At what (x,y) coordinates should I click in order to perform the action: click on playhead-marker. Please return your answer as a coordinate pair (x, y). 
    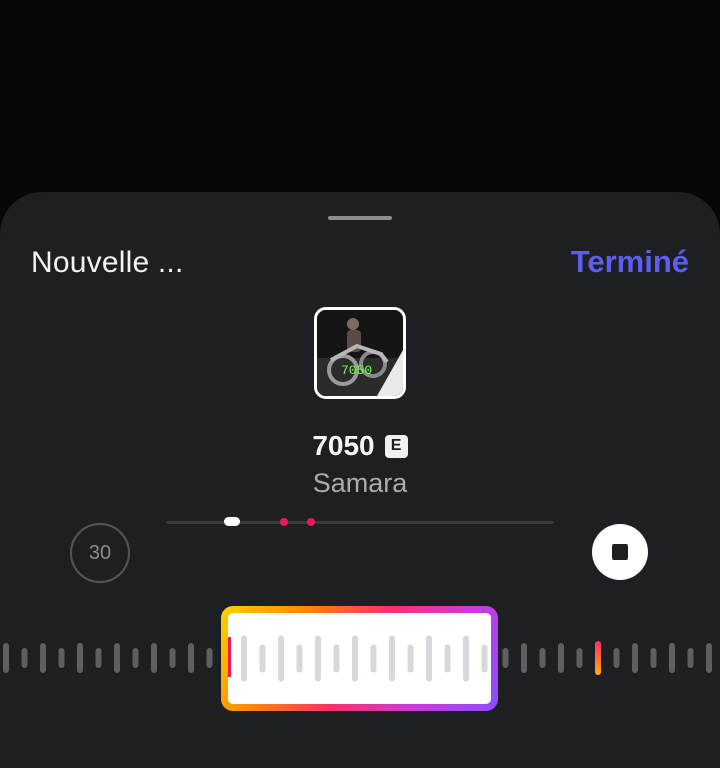
    Looking at the image, I should click on (598, 658).